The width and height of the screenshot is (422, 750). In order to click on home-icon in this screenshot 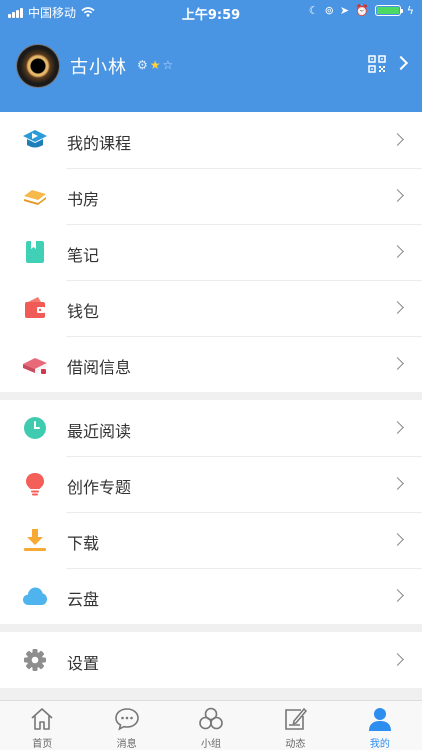, I will do `click(42, 719)`.